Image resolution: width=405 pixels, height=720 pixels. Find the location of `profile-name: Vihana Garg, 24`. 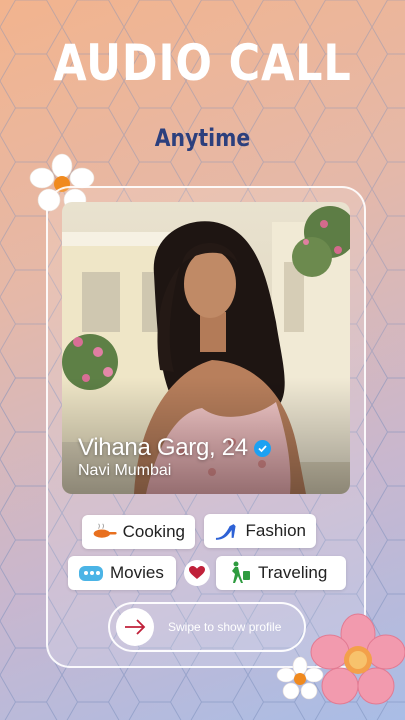

profile-name: Vihana Garg, 24 is located at coordinates (163, 447).